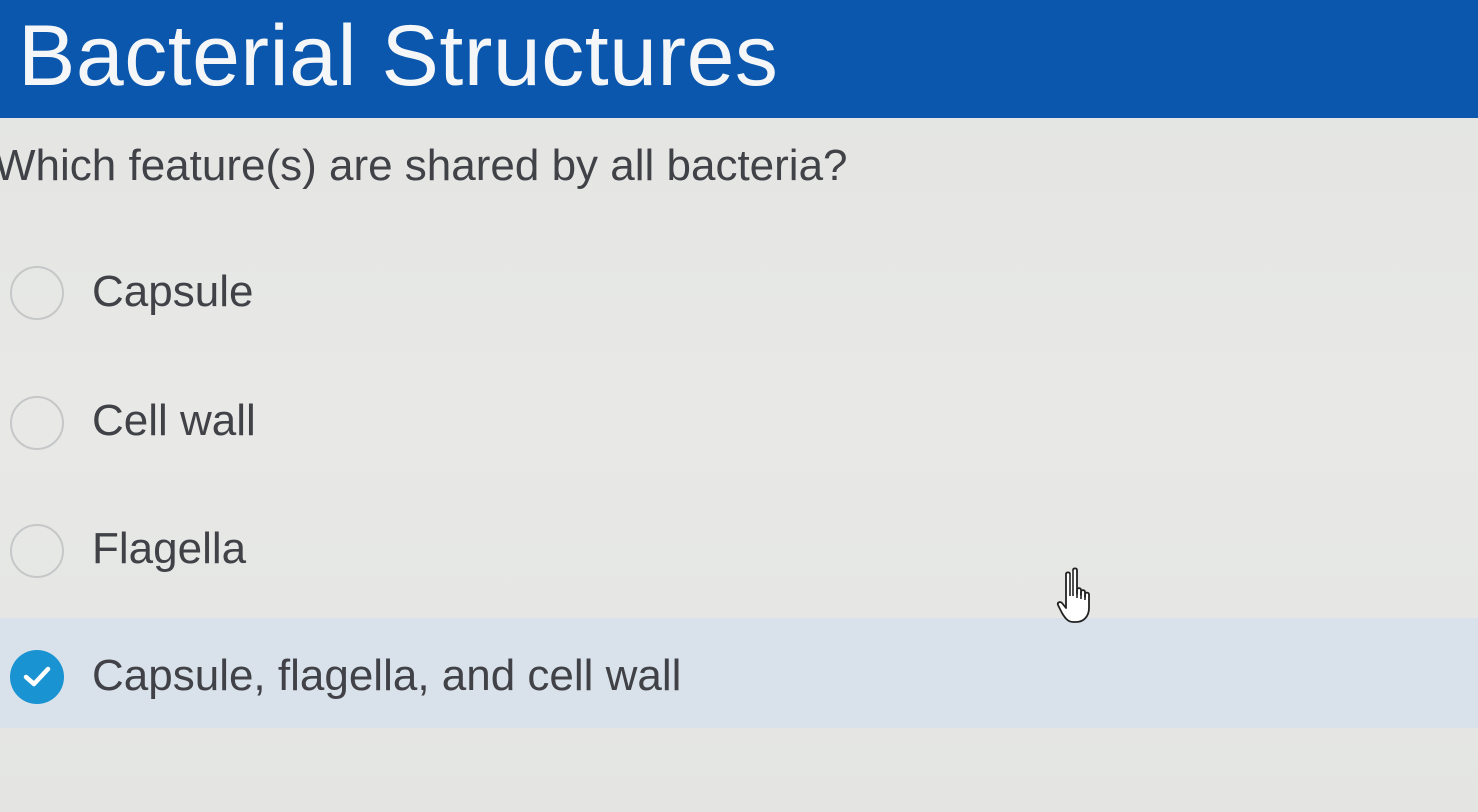  I want to click on page-title: Bacterial Structures, so click(398, 56).